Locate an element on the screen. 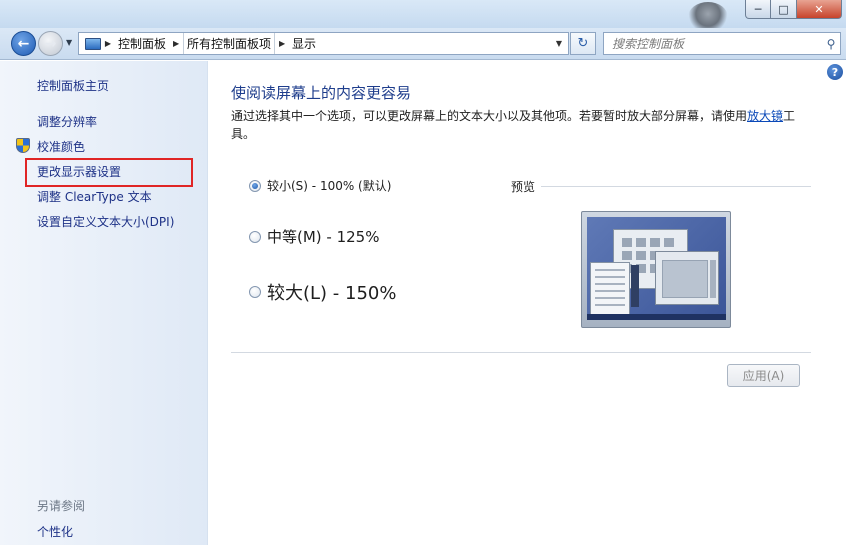  breadcrumb-all-items: 所有控制面板项 is located at coordinates (229, 43).